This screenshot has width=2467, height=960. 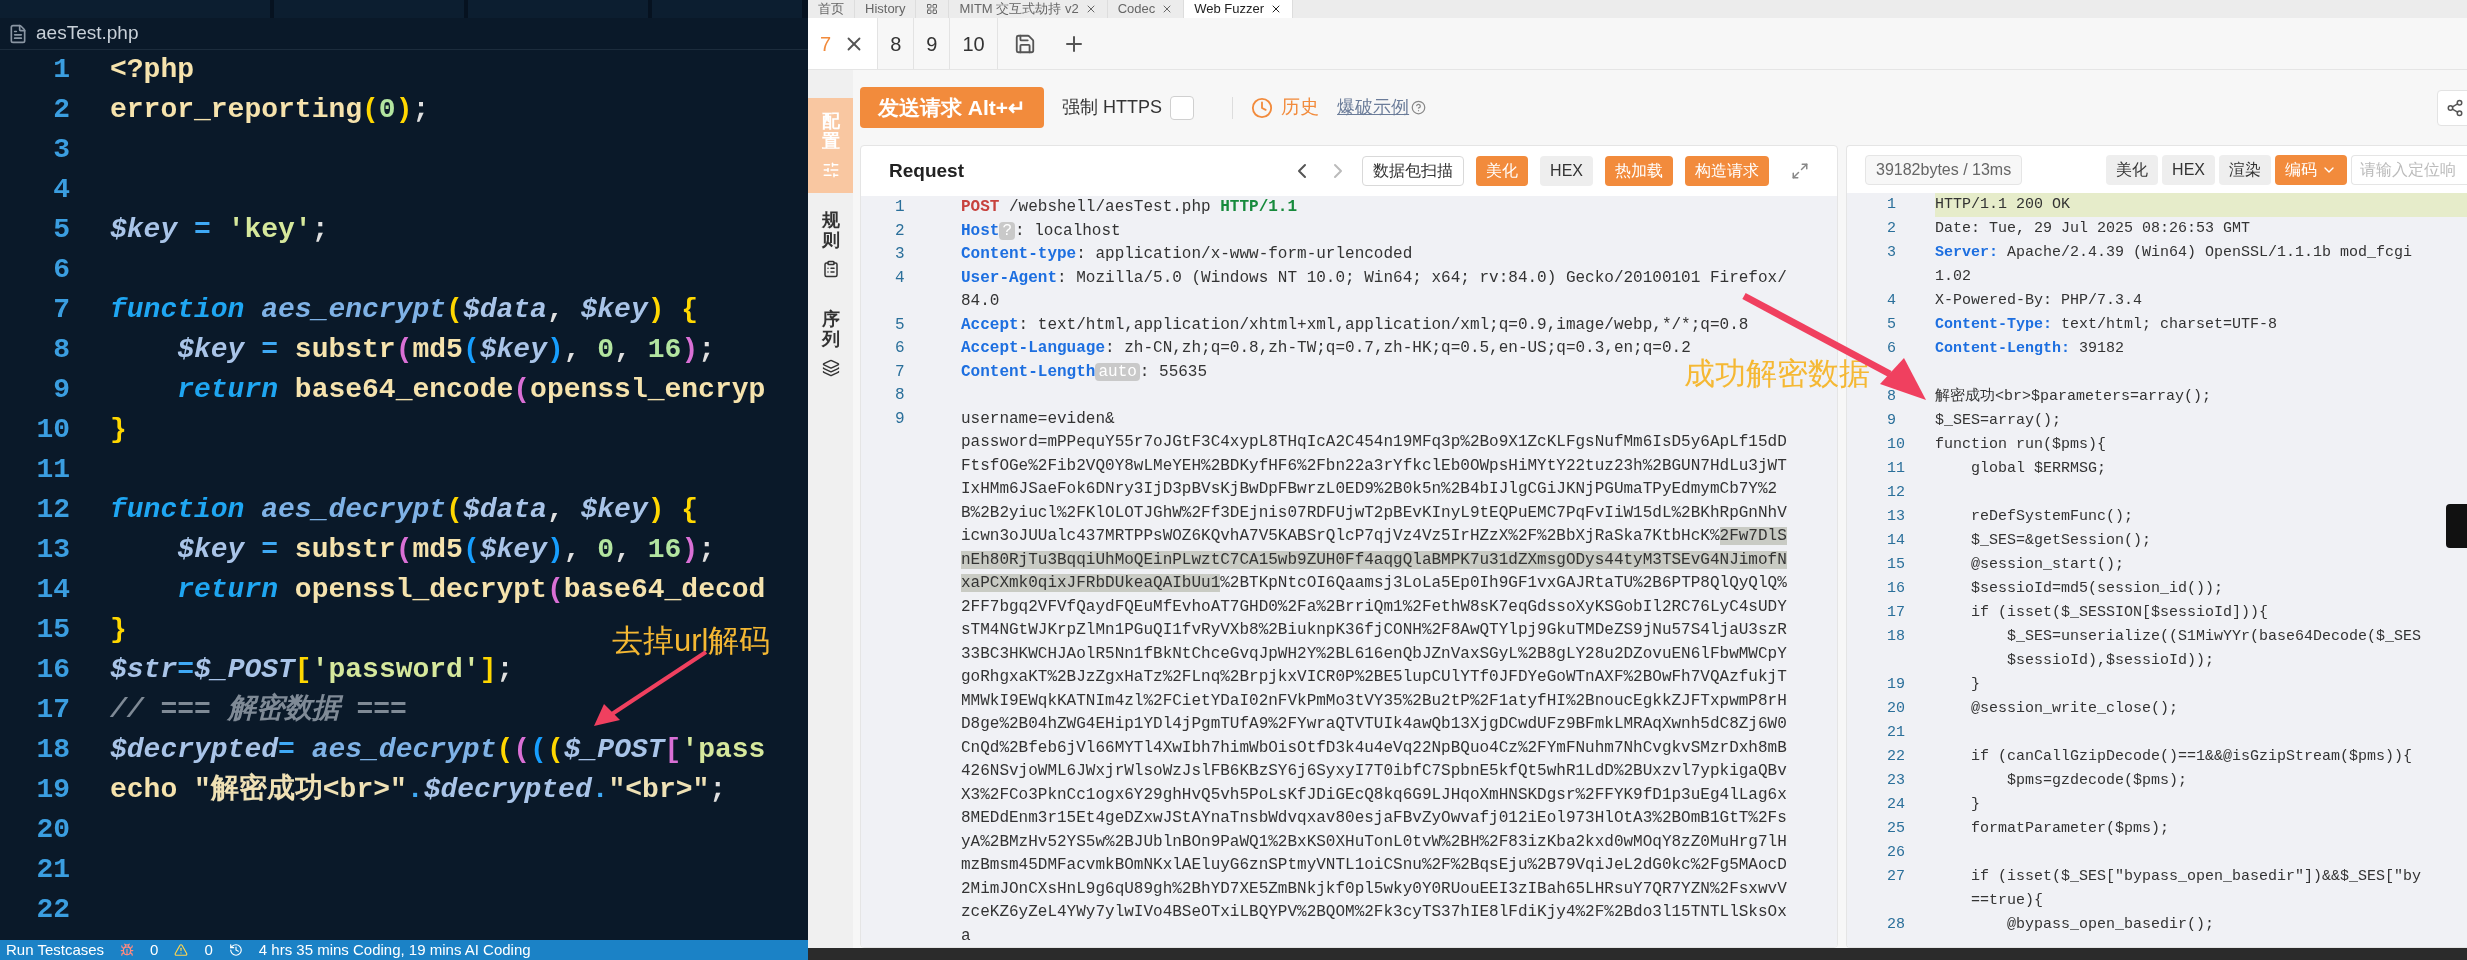 I want to click on line-number: 19, so click(x=52, y=790).